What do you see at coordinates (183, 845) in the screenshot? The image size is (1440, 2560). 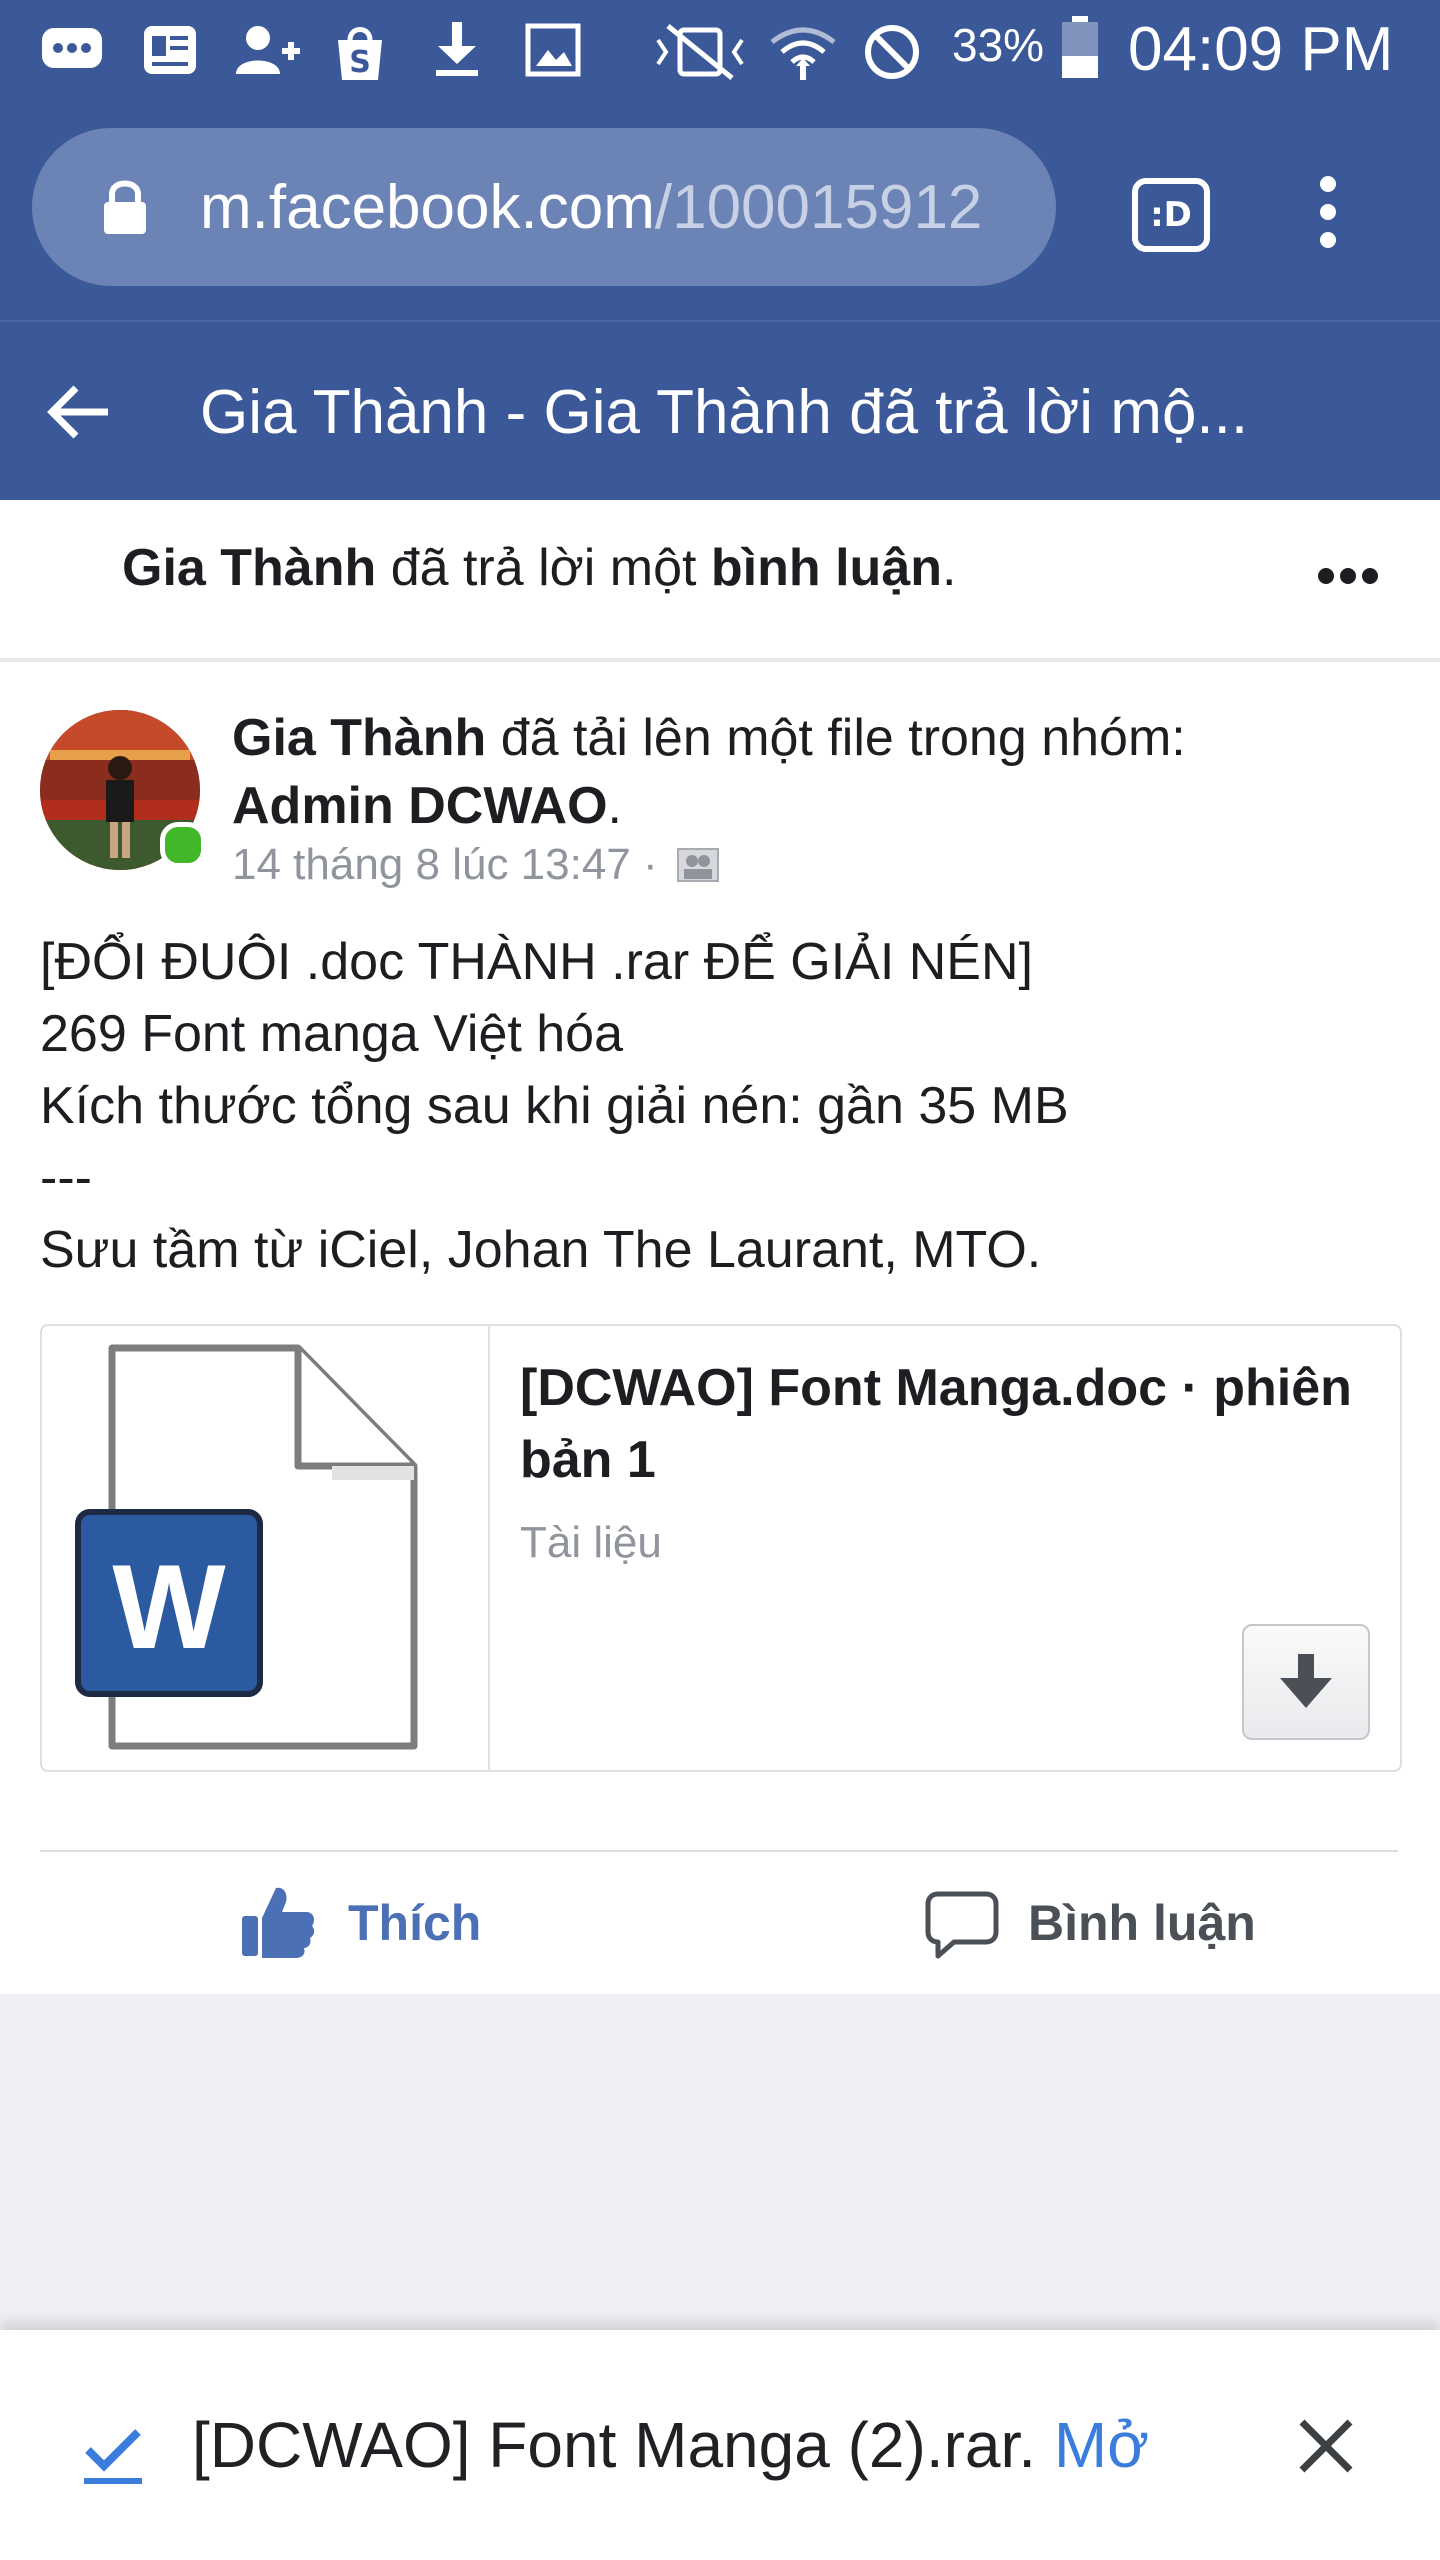 I see `online-status-dot` at bounding box center [183, 845].